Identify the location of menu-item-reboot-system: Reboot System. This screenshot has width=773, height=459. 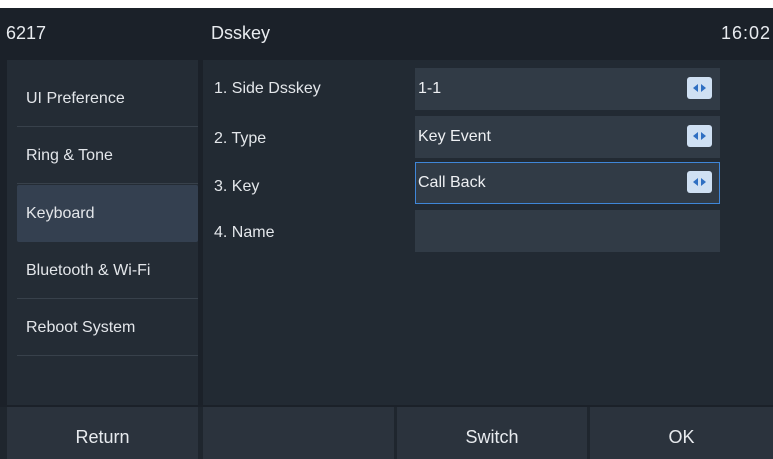
(107, 327).